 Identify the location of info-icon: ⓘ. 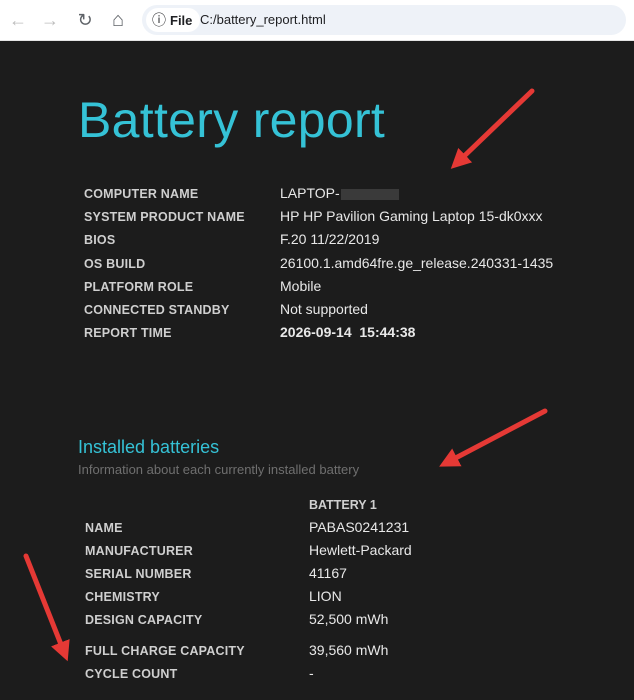
(159, 20).